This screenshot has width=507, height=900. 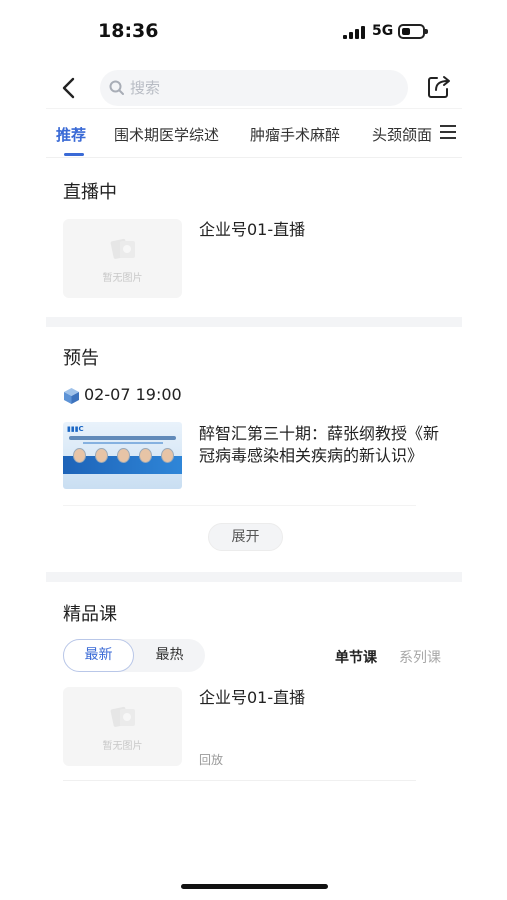 I want to click on preview-item-title: 醉智汇第三十期：薛张纲教授《新冠病毒感染相关疾病的新认识》, so click(x=324, y=445).